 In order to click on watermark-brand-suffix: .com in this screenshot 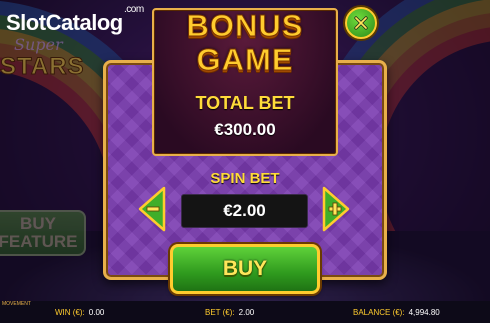, I will do `click(134, 9)`.